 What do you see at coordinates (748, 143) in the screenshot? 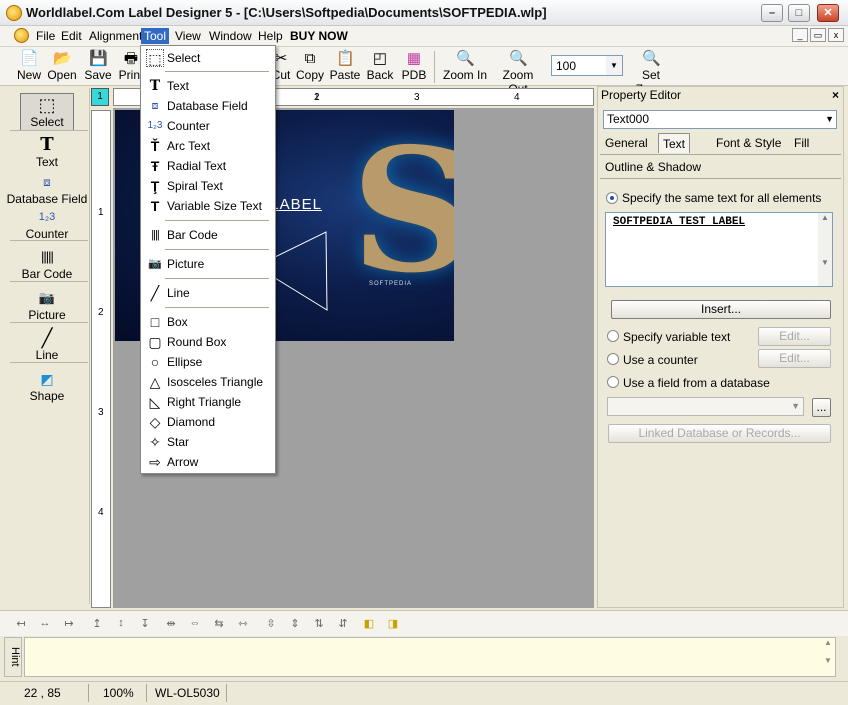
I see `tab-font-style: Font & Style` at bounding box center [748, 143].